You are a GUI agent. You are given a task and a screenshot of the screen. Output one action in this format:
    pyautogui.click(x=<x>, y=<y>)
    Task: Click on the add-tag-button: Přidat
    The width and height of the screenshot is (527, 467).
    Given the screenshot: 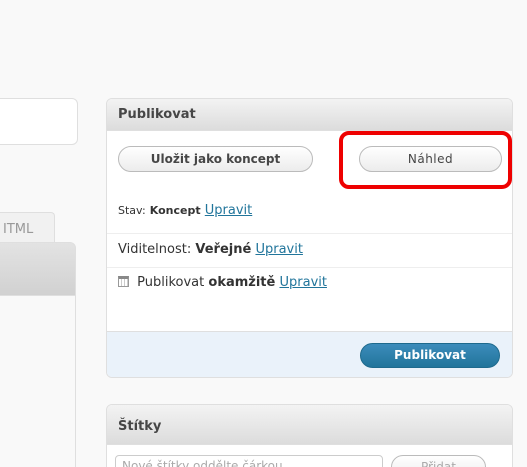 What is the action you would take?
    pyautogui.click(x=438, y=461)
    